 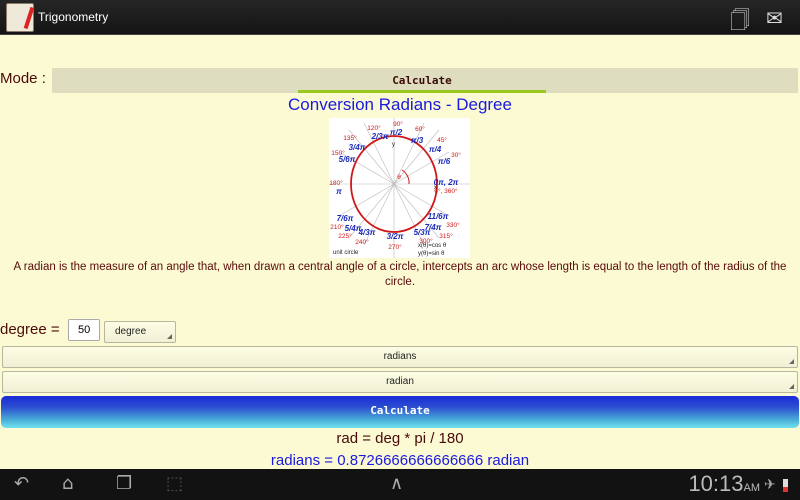 I want to click on system-nav-bar: ↶ ⌂ ❐ ⬚ ∧ 10:13AM ✈, so click(x=400, y=484).